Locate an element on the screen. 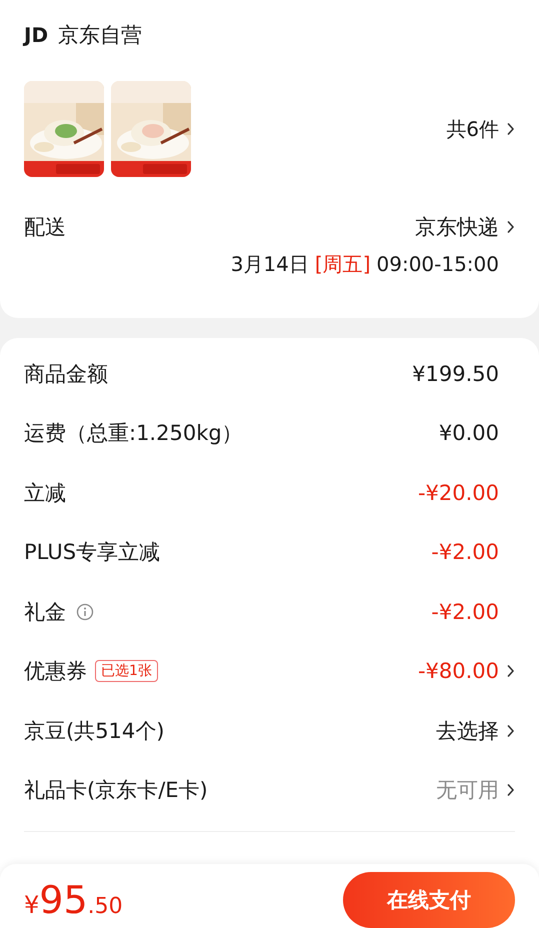 Image resolution: width=539 pixels, height=928 pixels. fee-value: -¥20.00 is located at coordinates (458, 492).